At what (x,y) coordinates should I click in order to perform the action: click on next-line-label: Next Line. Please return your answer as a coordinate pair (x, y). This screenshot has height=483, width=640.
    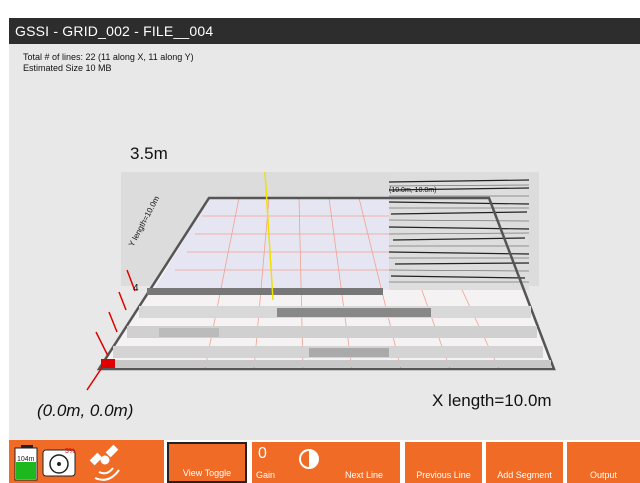
    Looking at the image, I should click on (364, 475).